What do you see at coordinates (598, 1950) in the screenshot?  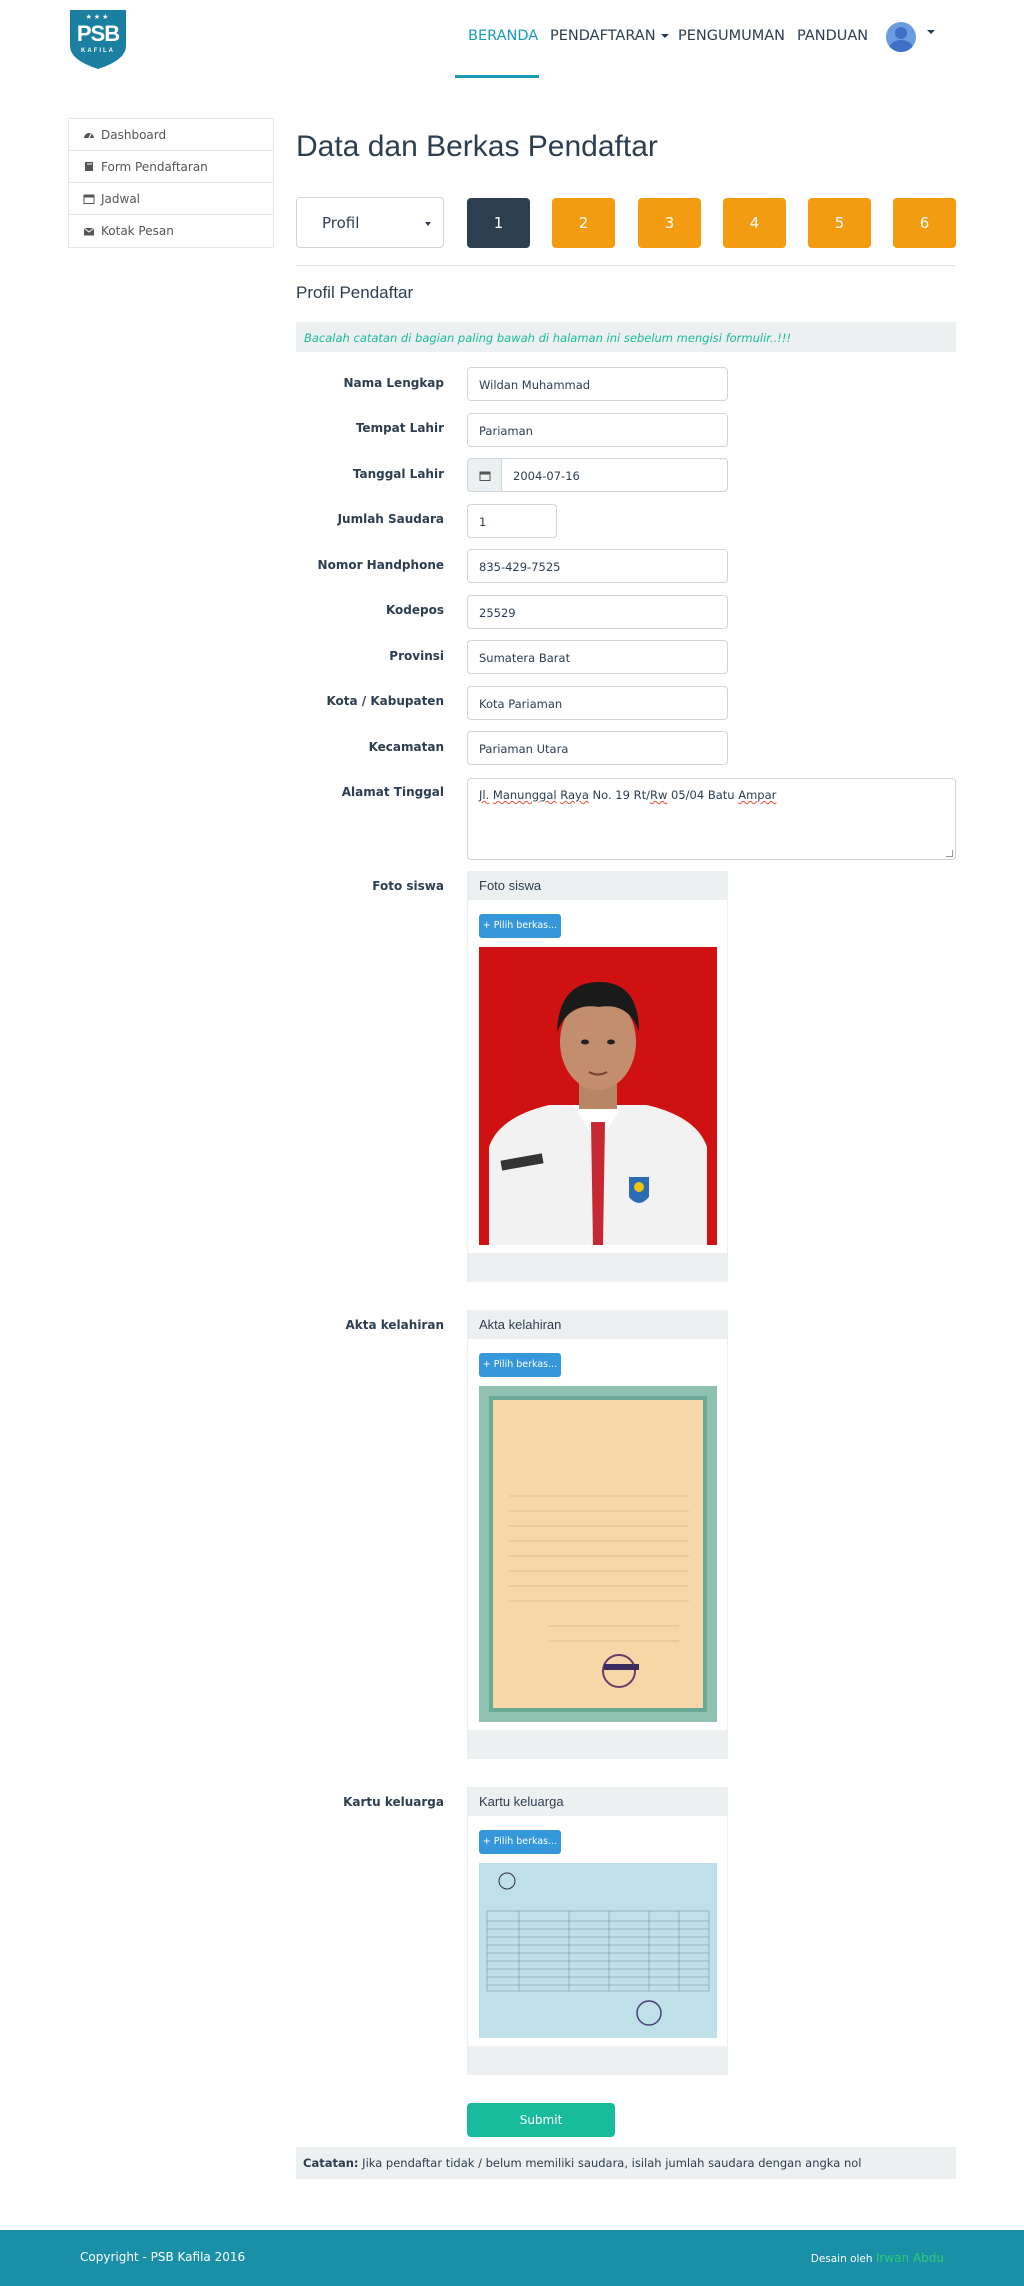 I see `family-card-image` at bounding box center [598, 1950].